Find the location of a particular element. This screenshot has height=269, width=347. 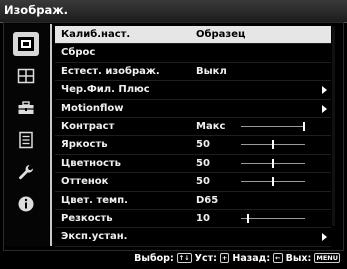

menu-row-label: Резкость is located at coordinates (87, 218).